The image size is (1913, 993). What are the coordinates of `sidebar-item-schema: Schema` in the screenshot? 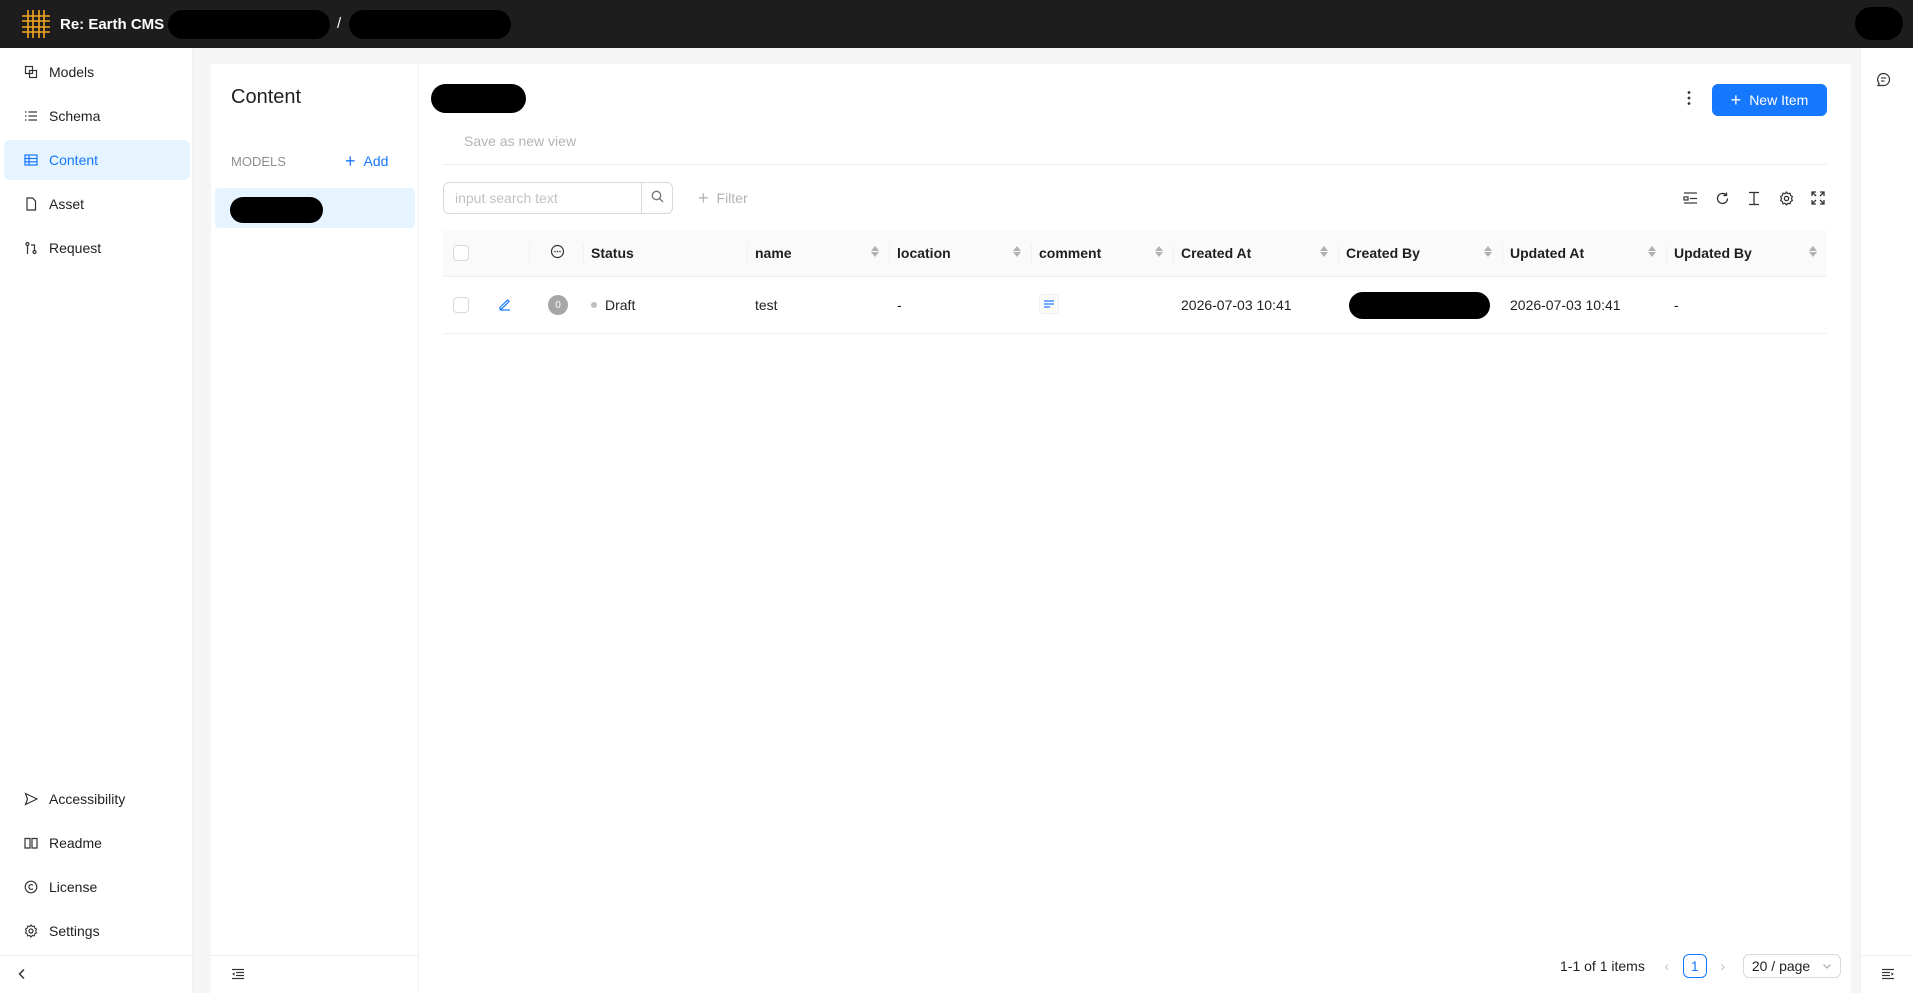 It's located at (97, 116).